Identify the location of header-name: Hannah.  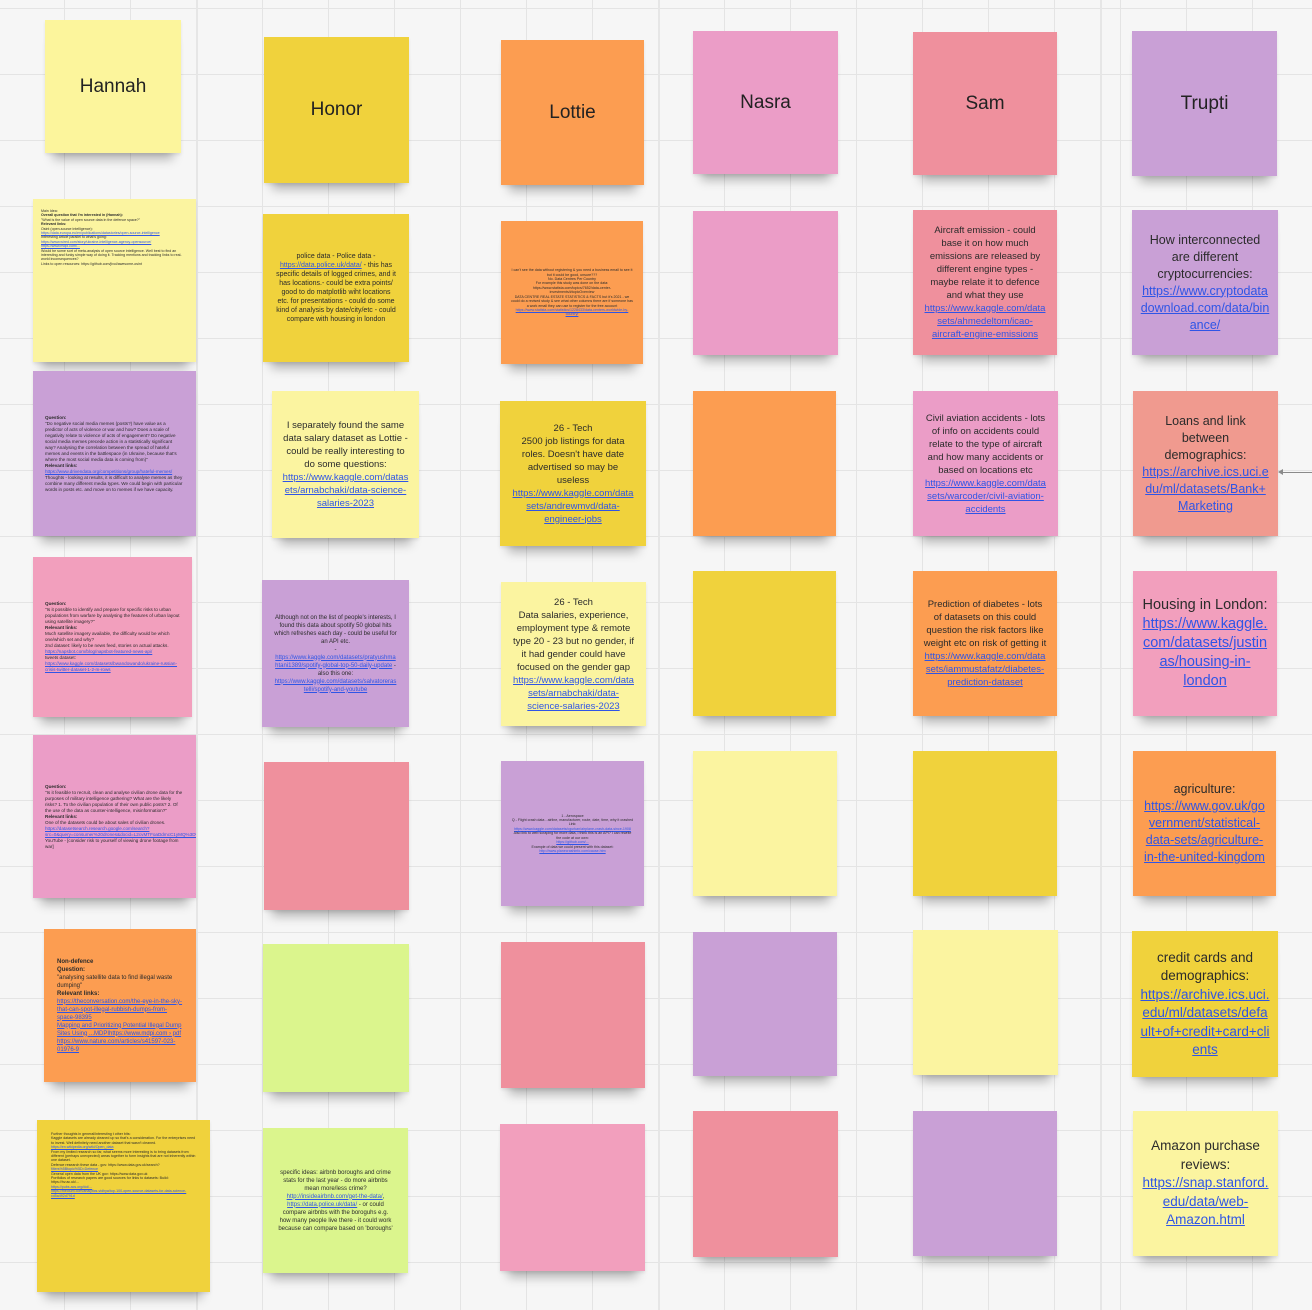
(113, 86).